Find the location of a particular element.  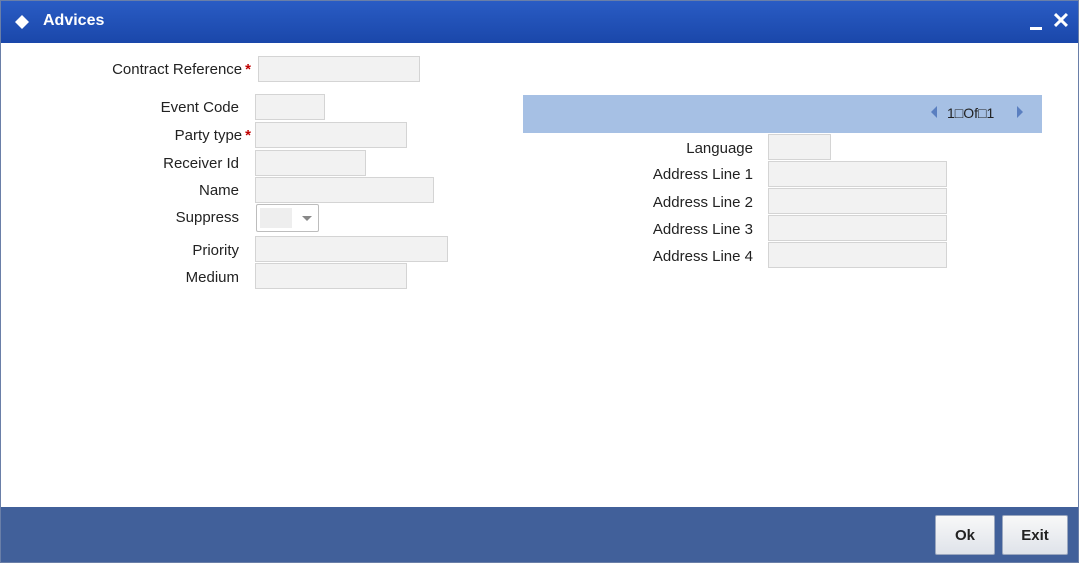

address-line-1-field is located at coordinates (857, 174).